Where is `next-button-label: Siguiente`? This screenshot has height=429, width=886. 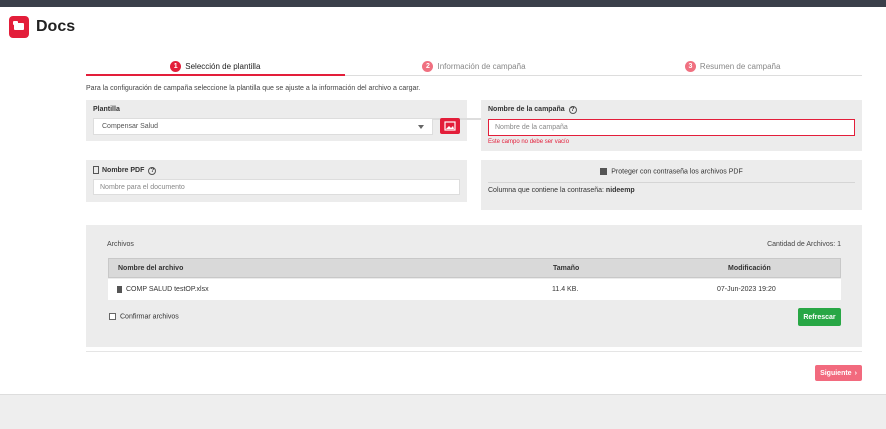
next-button-label: Siguiente is located at coordinates (836, 373).